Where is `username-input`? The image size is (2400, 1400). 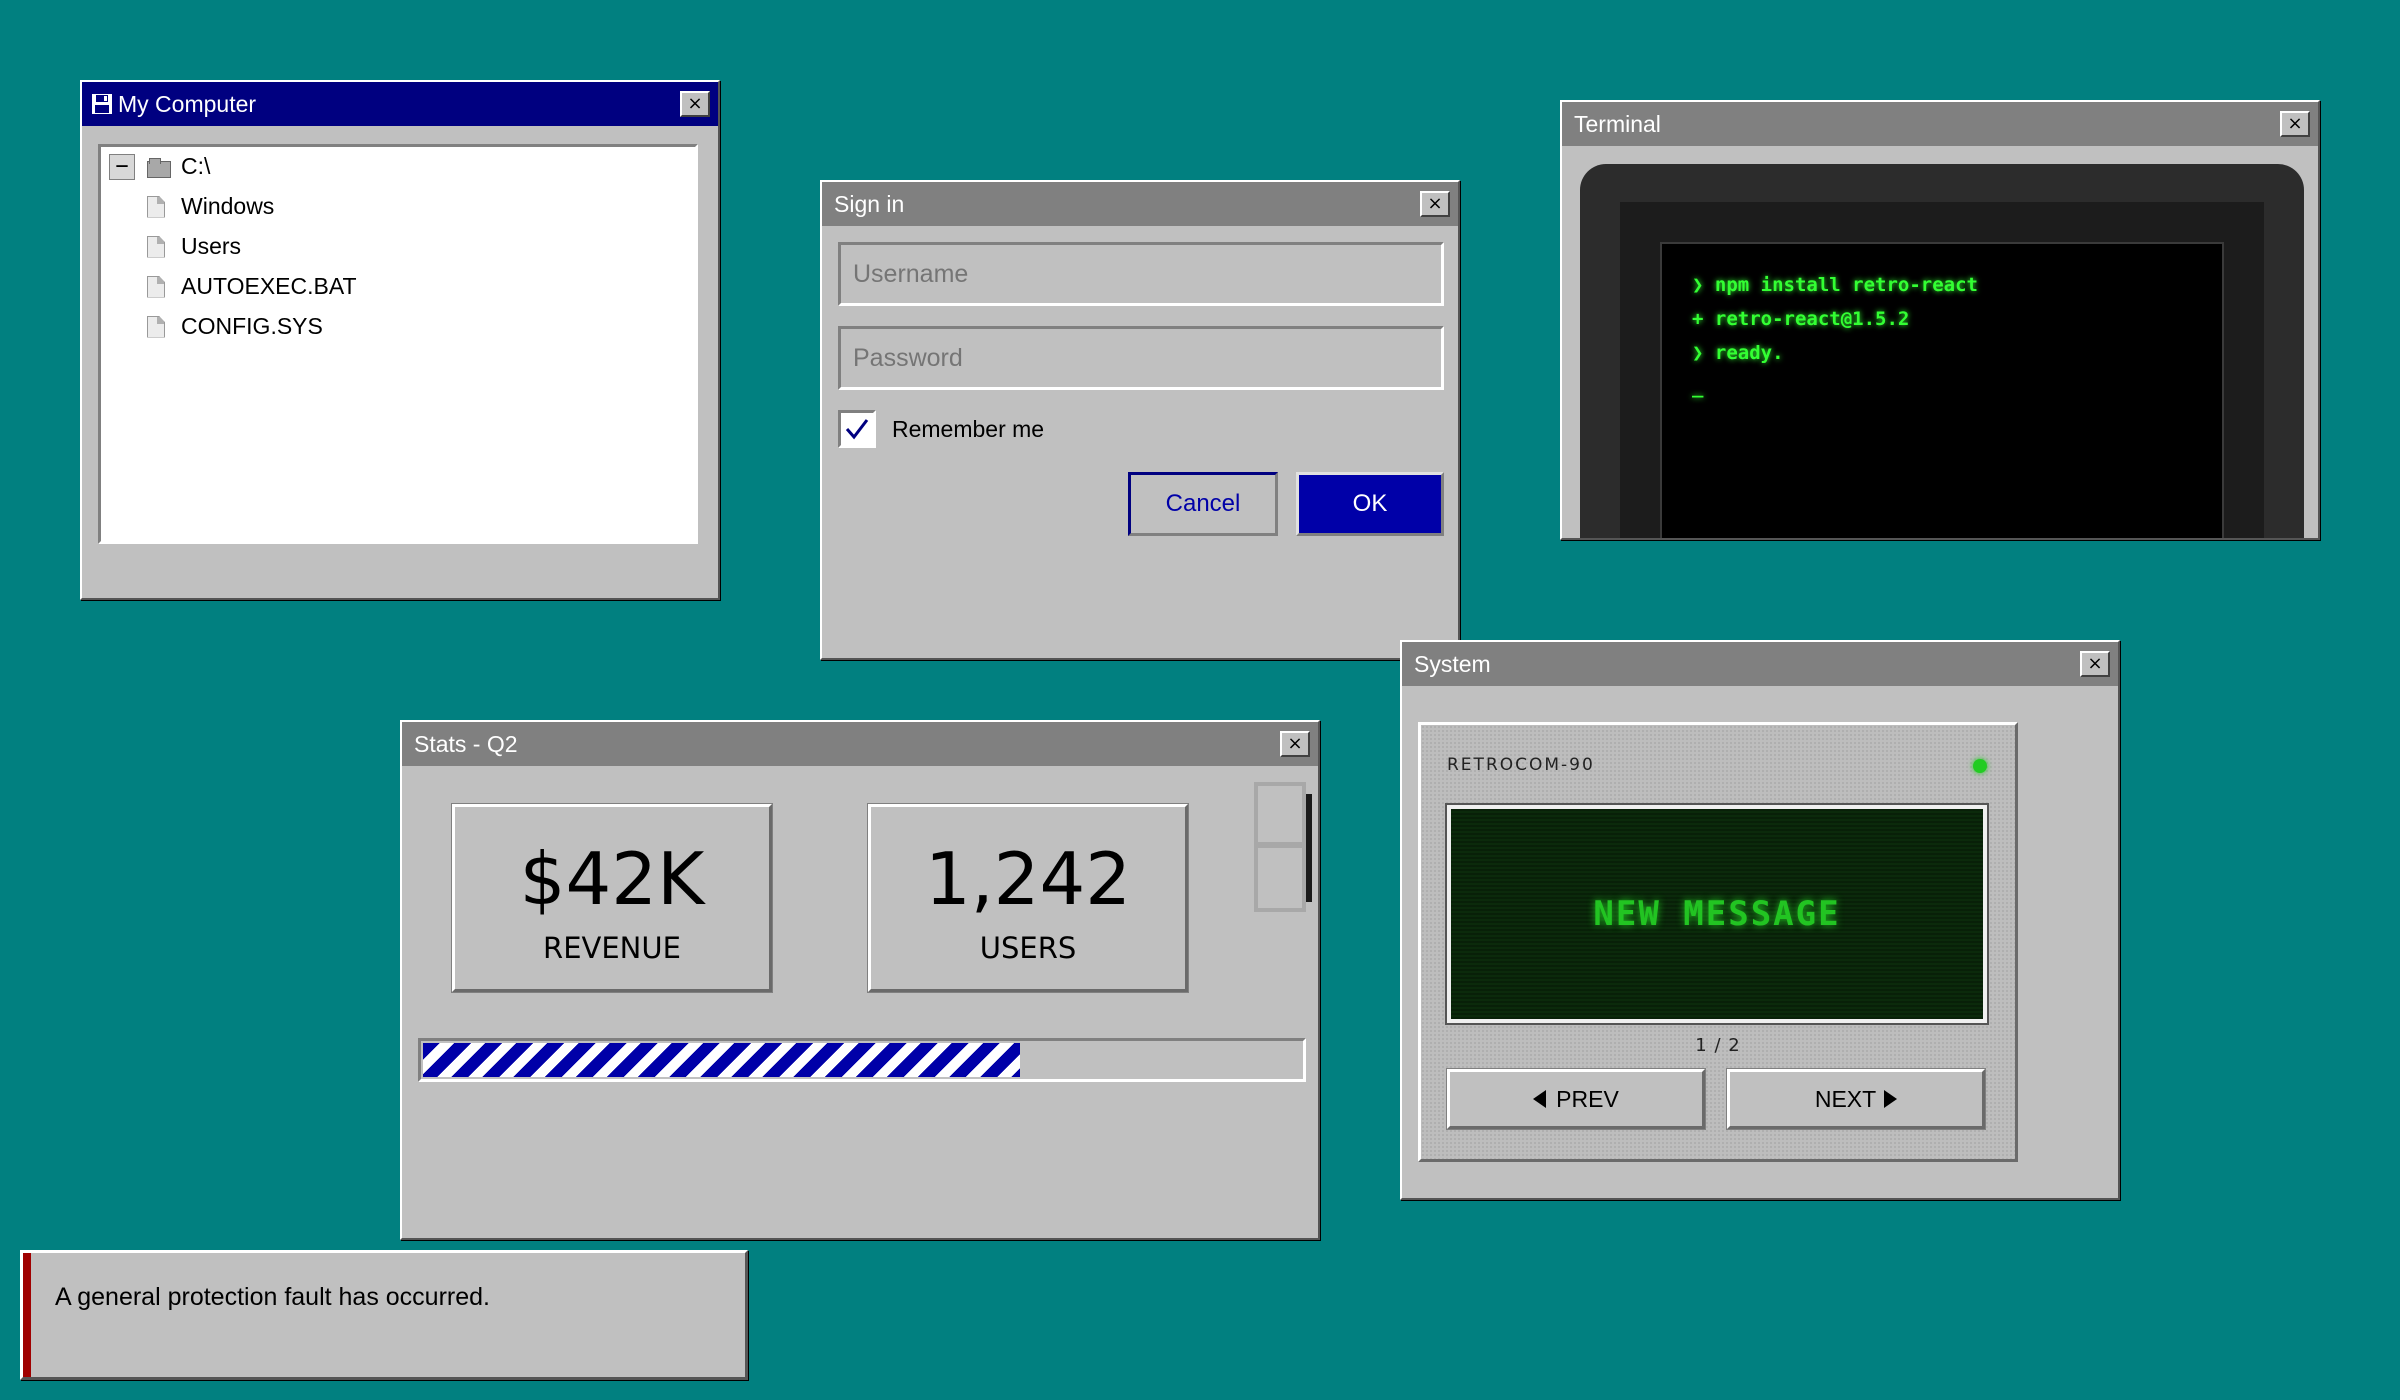
username-input is located at coordinates (1141, 274).